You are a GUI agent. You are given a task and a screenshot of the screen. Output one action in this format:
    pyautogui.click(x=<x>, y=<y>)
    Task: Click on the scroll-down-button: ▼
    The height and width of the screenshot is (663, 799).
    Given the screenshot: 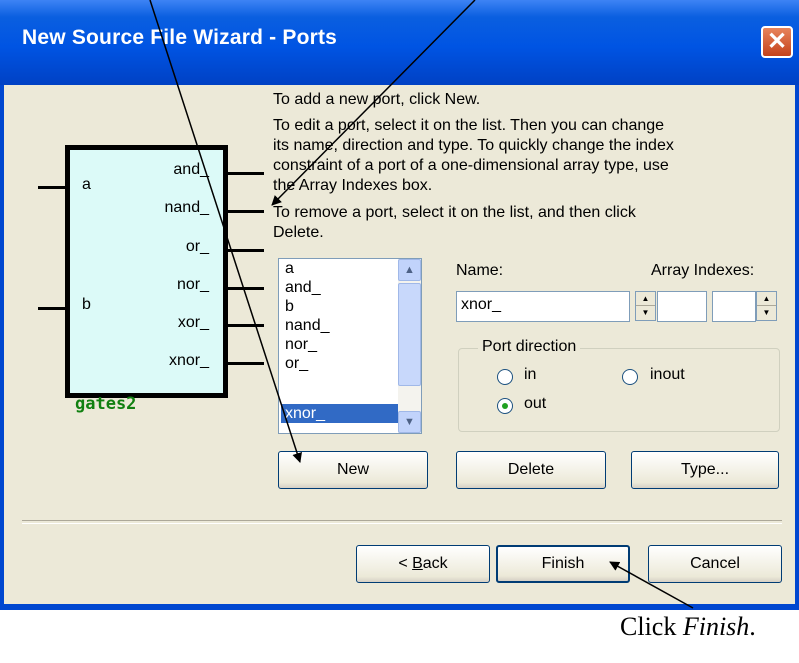 What is the action you would take?
    pyautogui.click(x=409, y=422)
    